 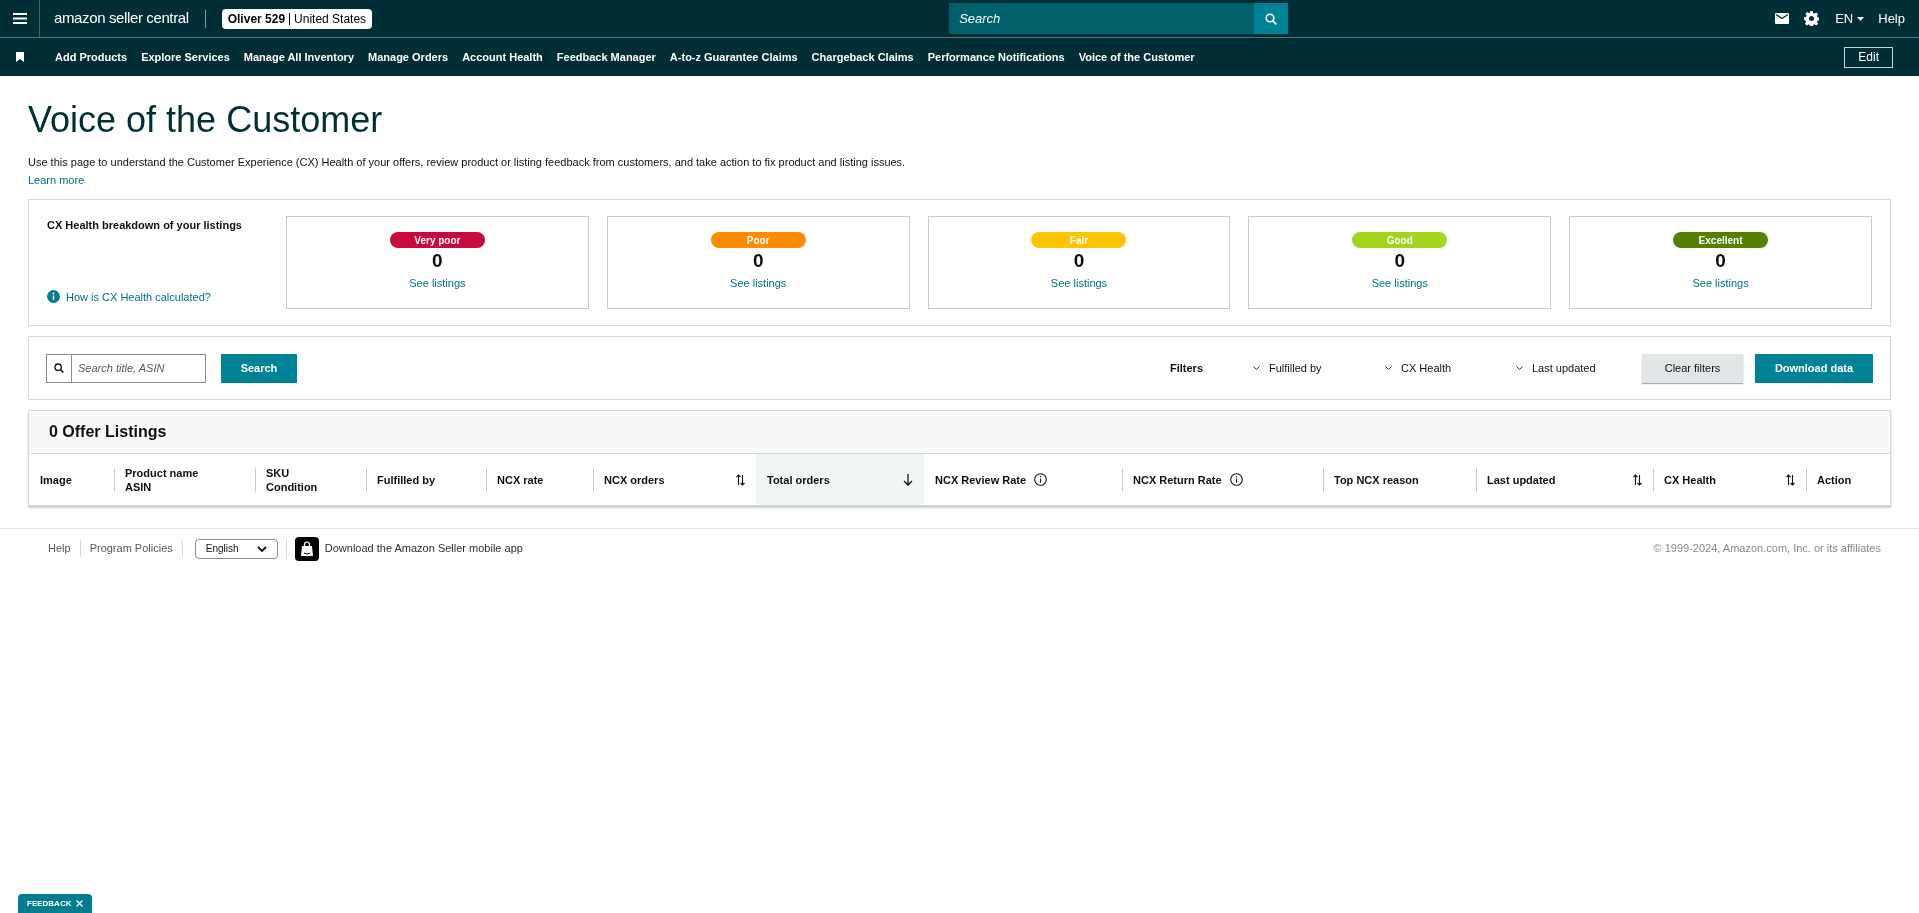 I want to click on column-header: Action, so click(x=1834, y=479).